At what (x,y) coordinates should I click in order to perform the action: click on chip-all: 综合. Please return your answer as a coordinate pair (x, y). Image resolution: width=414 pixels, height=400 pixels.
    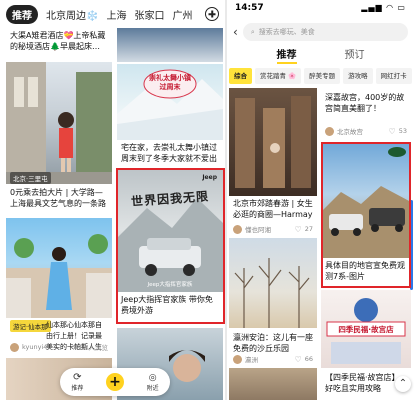
    Looking at the image, I should click on (240, 76).